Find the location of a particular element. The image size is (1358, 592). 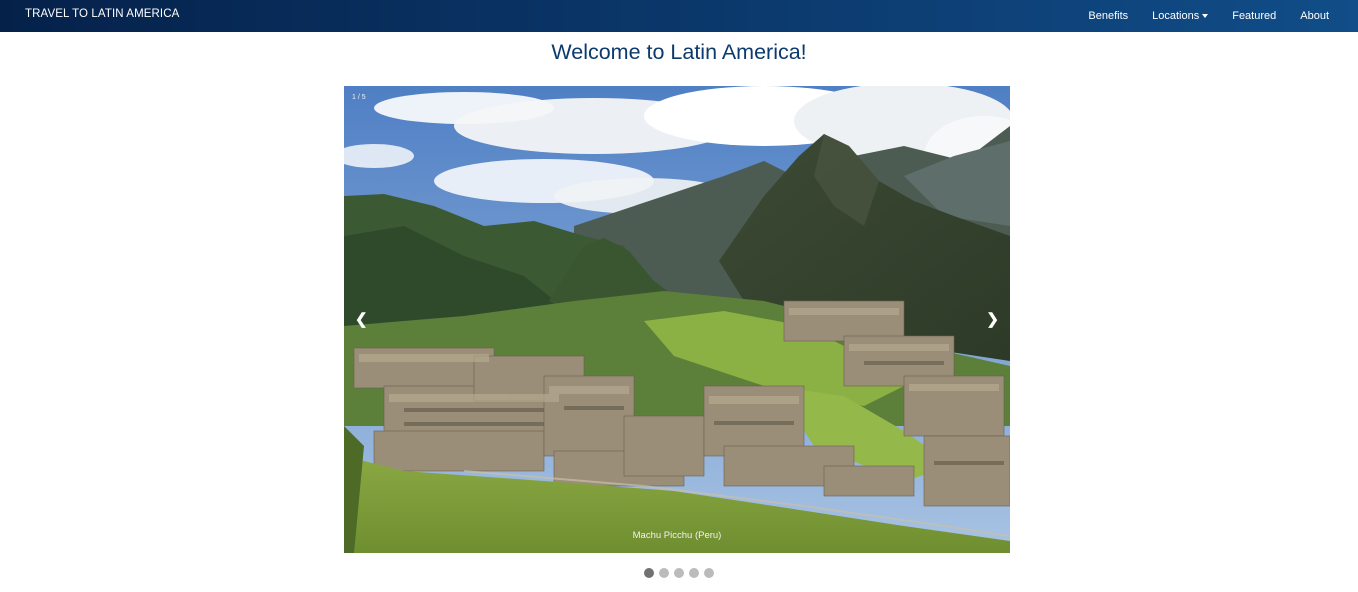

nav-link-locations: Locations is located at coordinates (1180, 16).